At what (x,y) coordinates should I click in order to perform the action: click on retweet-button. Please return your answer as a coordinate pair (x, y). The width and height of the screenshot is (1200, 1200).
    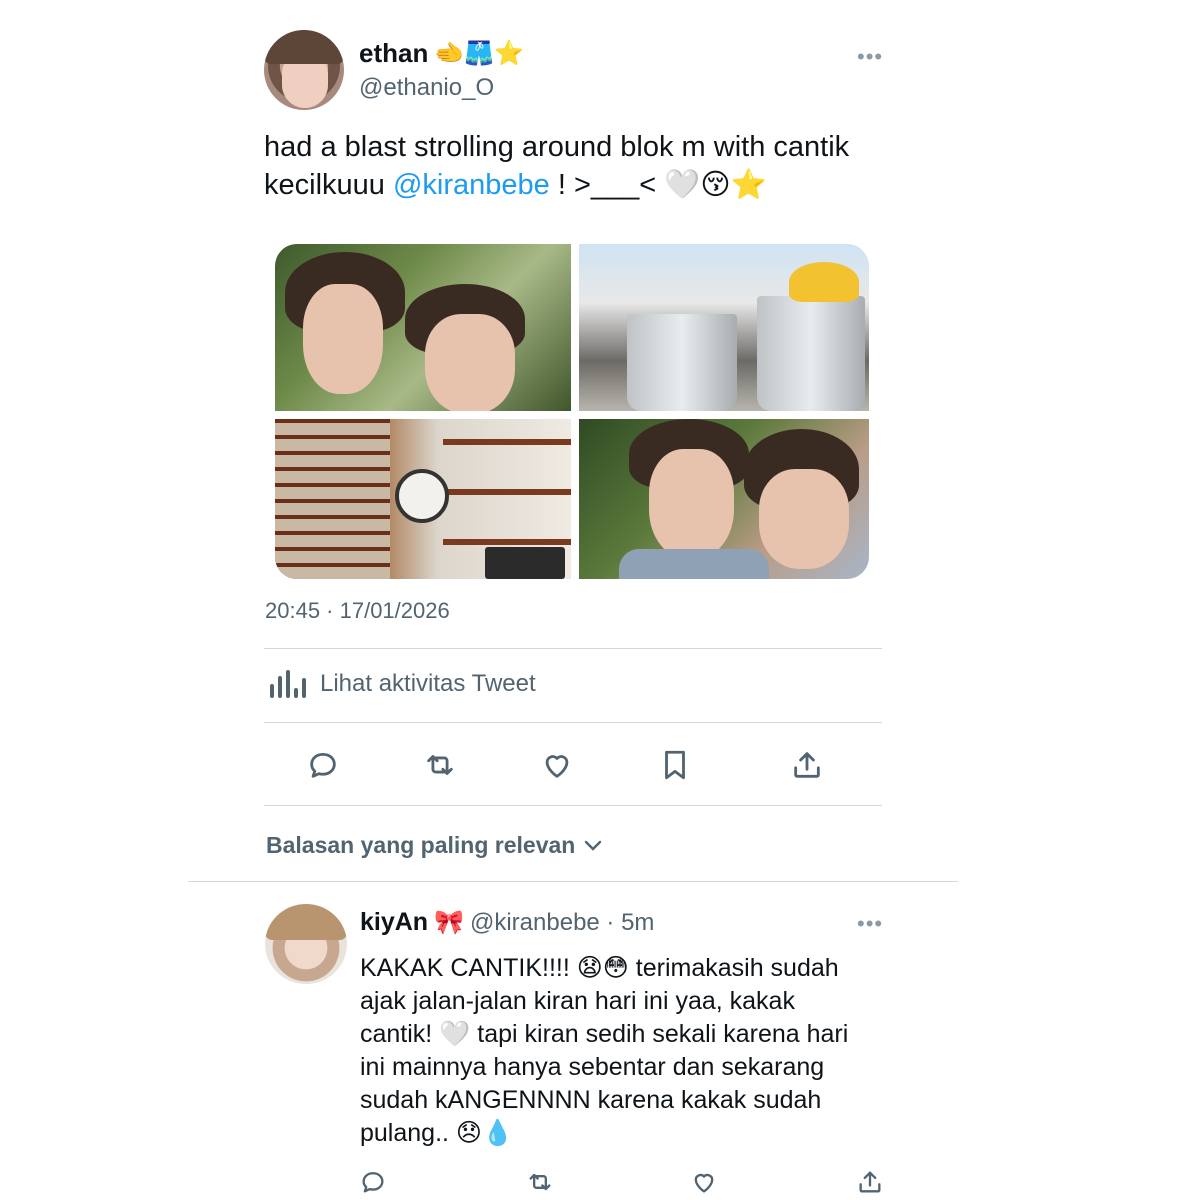
    Looking at the image, I should click on (440, 765).